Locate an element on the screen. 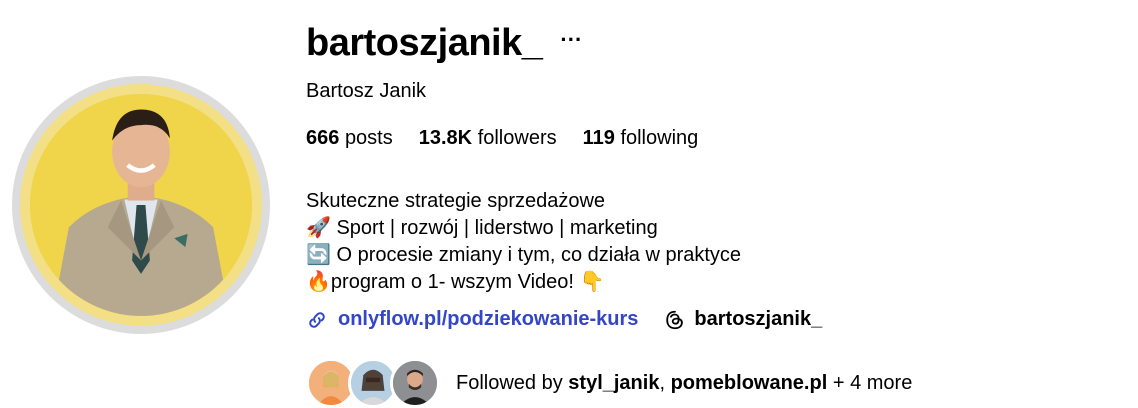 The height and width of the screenshot is (408, 1138). posts-stat: 666 posts is located at coordinates (349, 138).